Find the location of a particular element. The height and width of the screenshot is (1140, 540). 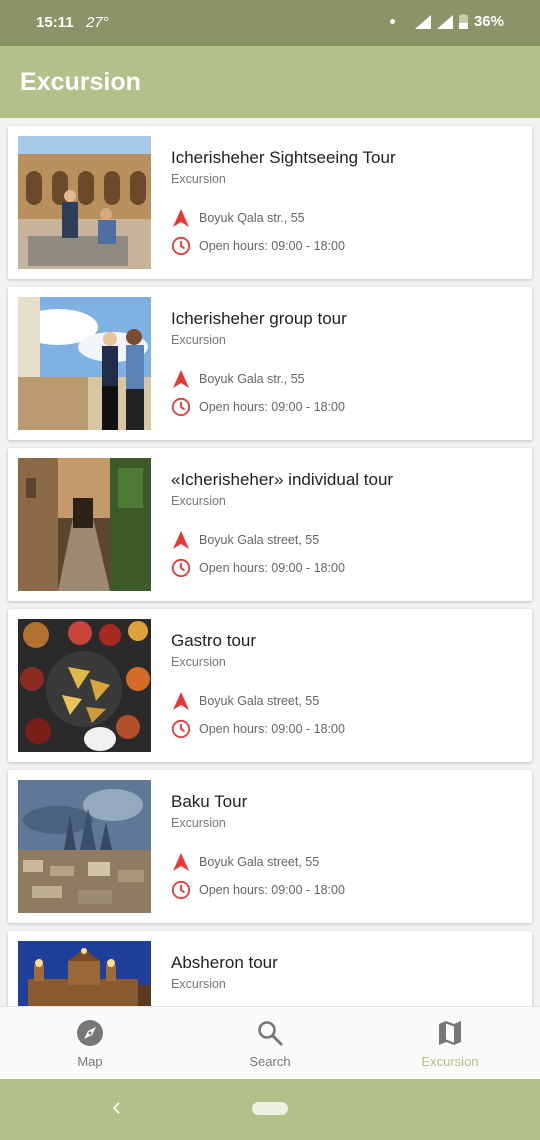

page-title: Excursion is located at coordinates (80, 82).